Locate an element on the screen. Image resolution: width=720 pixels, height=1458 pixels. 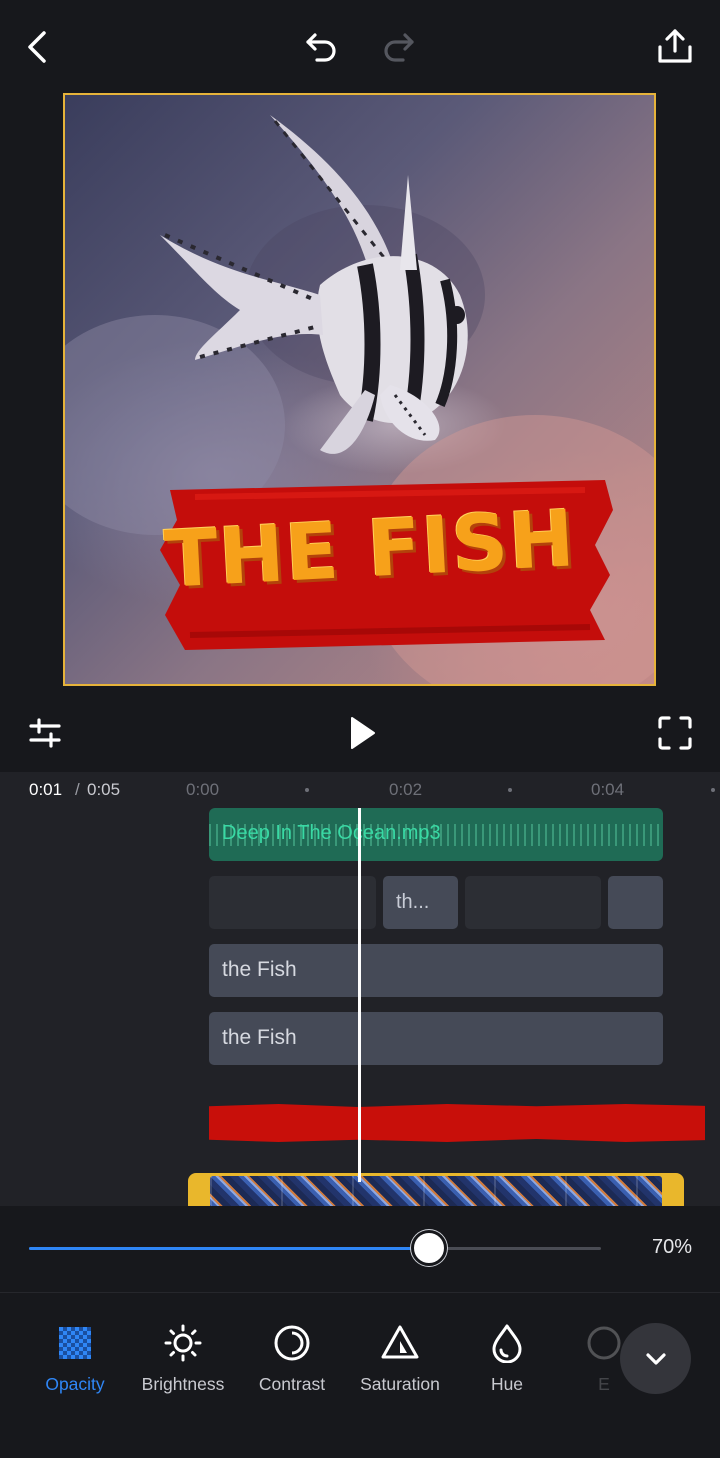
playhead is located at coordinates (359, 995).